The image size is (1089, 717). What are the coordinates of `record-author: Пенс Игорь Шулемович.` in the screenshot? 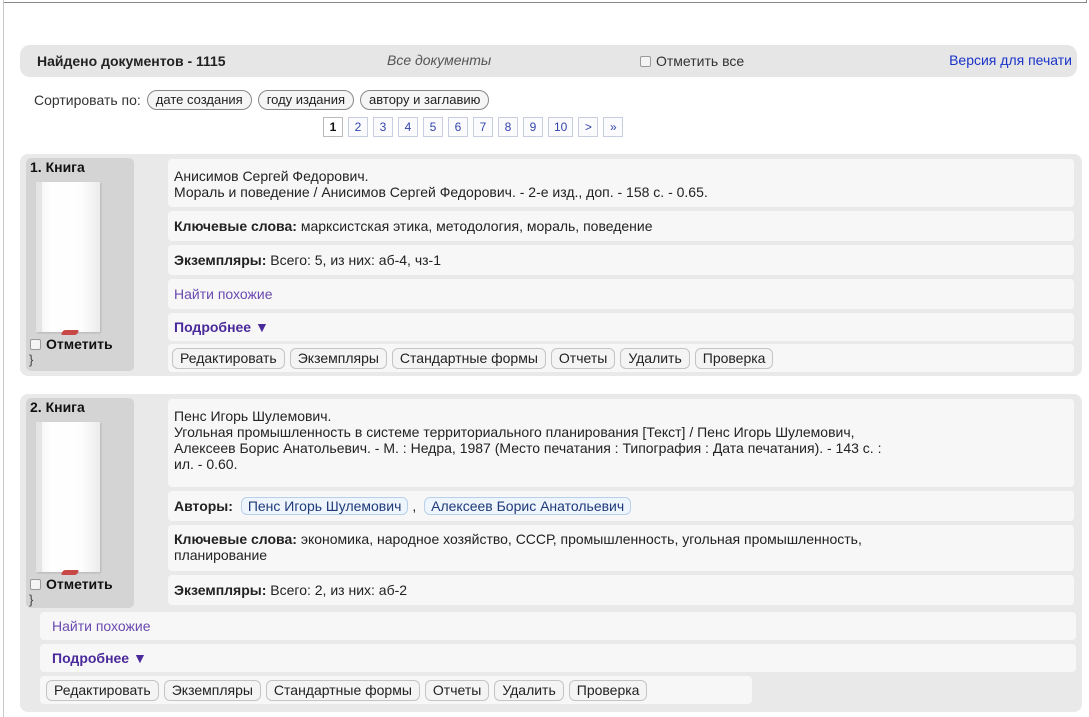 It's located at (253, 416).